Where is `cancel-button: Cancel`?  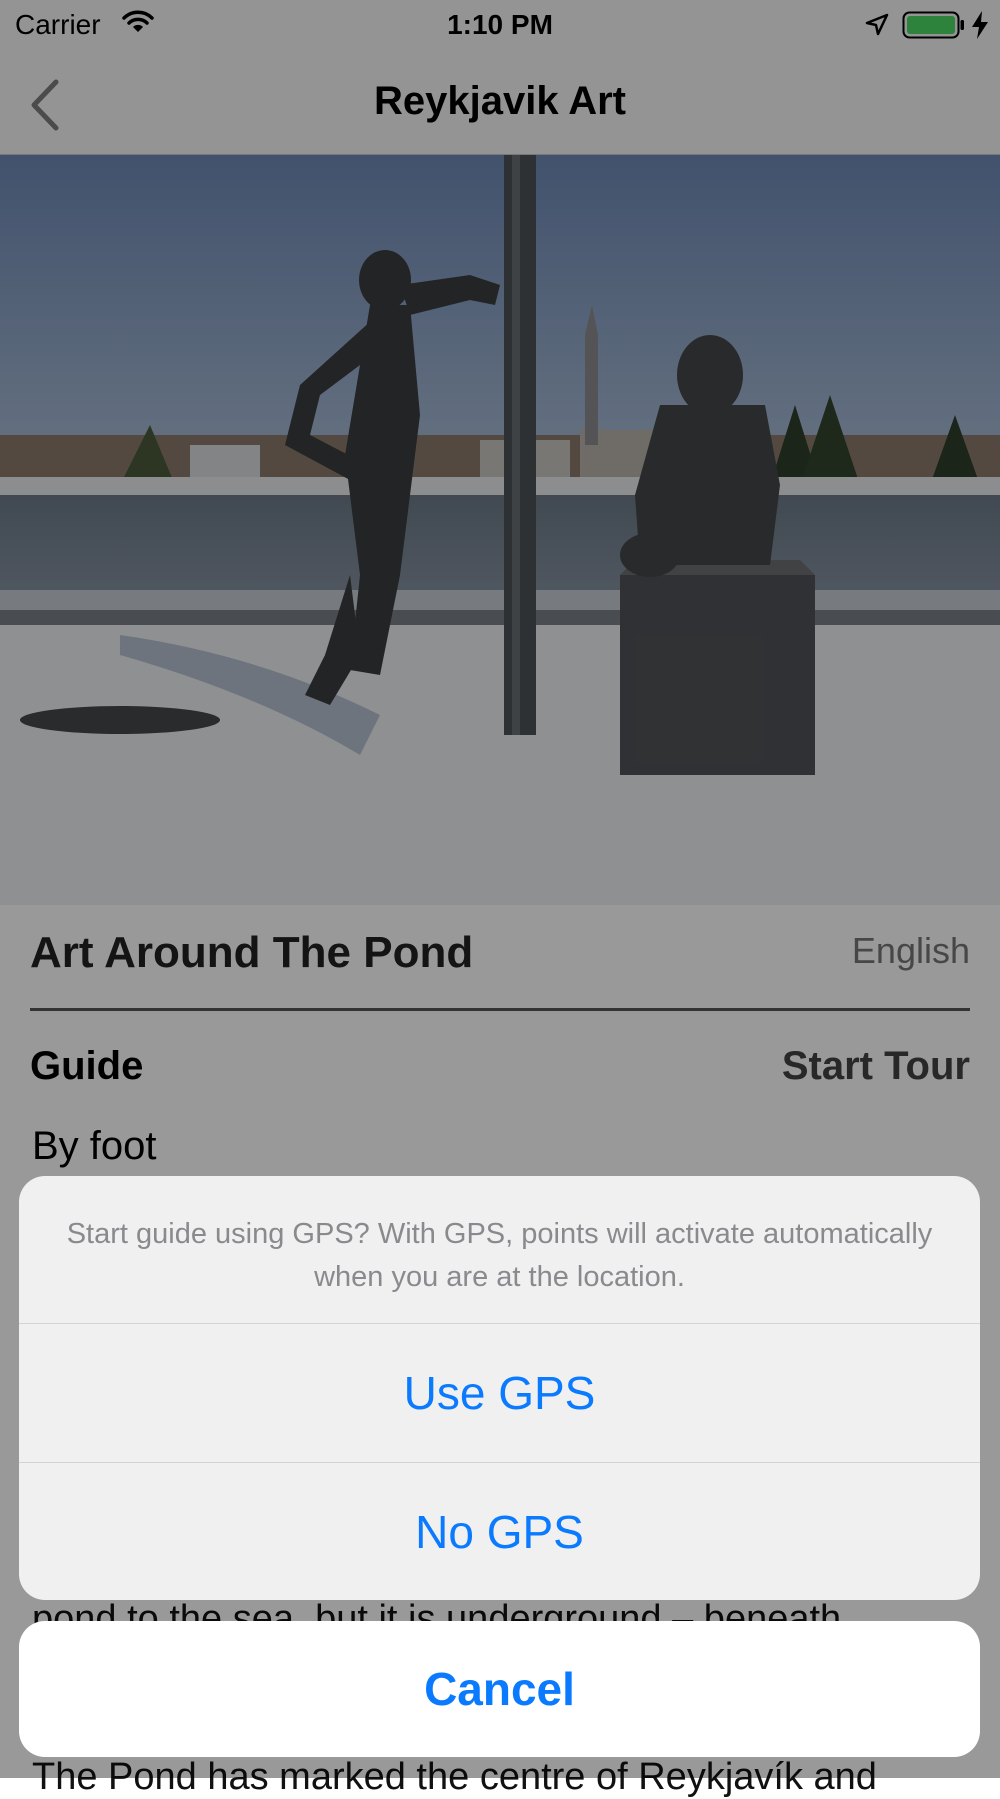 cancel-button: Cancel is located at coordinates (499, 1689).